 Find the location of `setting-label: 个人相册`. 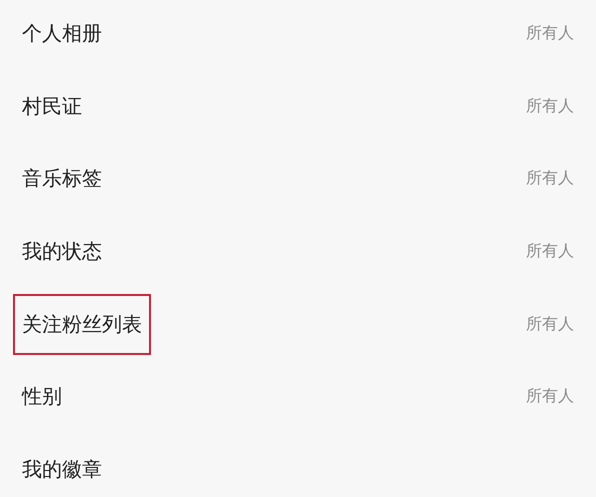

setting-label: 个人相册 is located at coordinates (62, 33).